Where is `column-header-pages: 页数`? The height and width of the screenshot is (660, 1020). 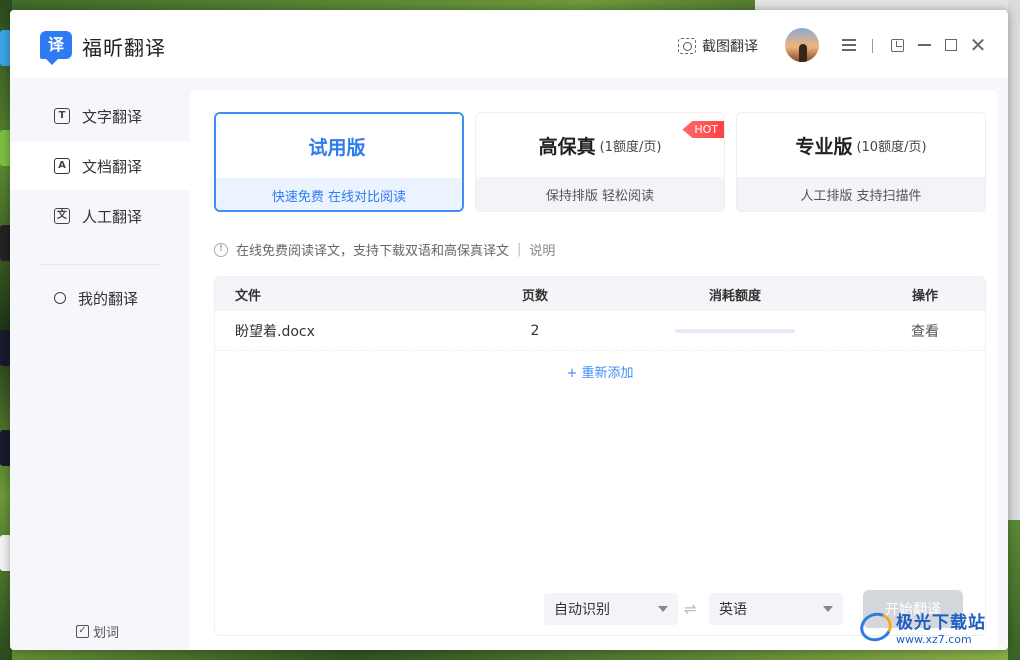
column-header-pages: 页数 is located at coordinates (534, 296).